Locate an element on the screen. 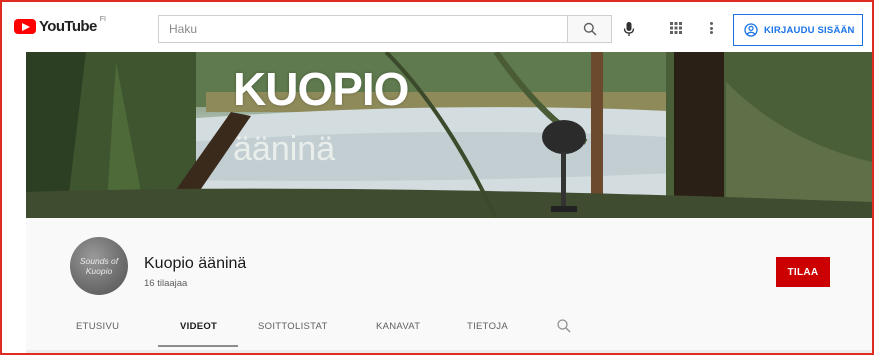 This screenshot has width=874, height=355. youtube-logo: YouTube FI is located at coordinates (60, 25).